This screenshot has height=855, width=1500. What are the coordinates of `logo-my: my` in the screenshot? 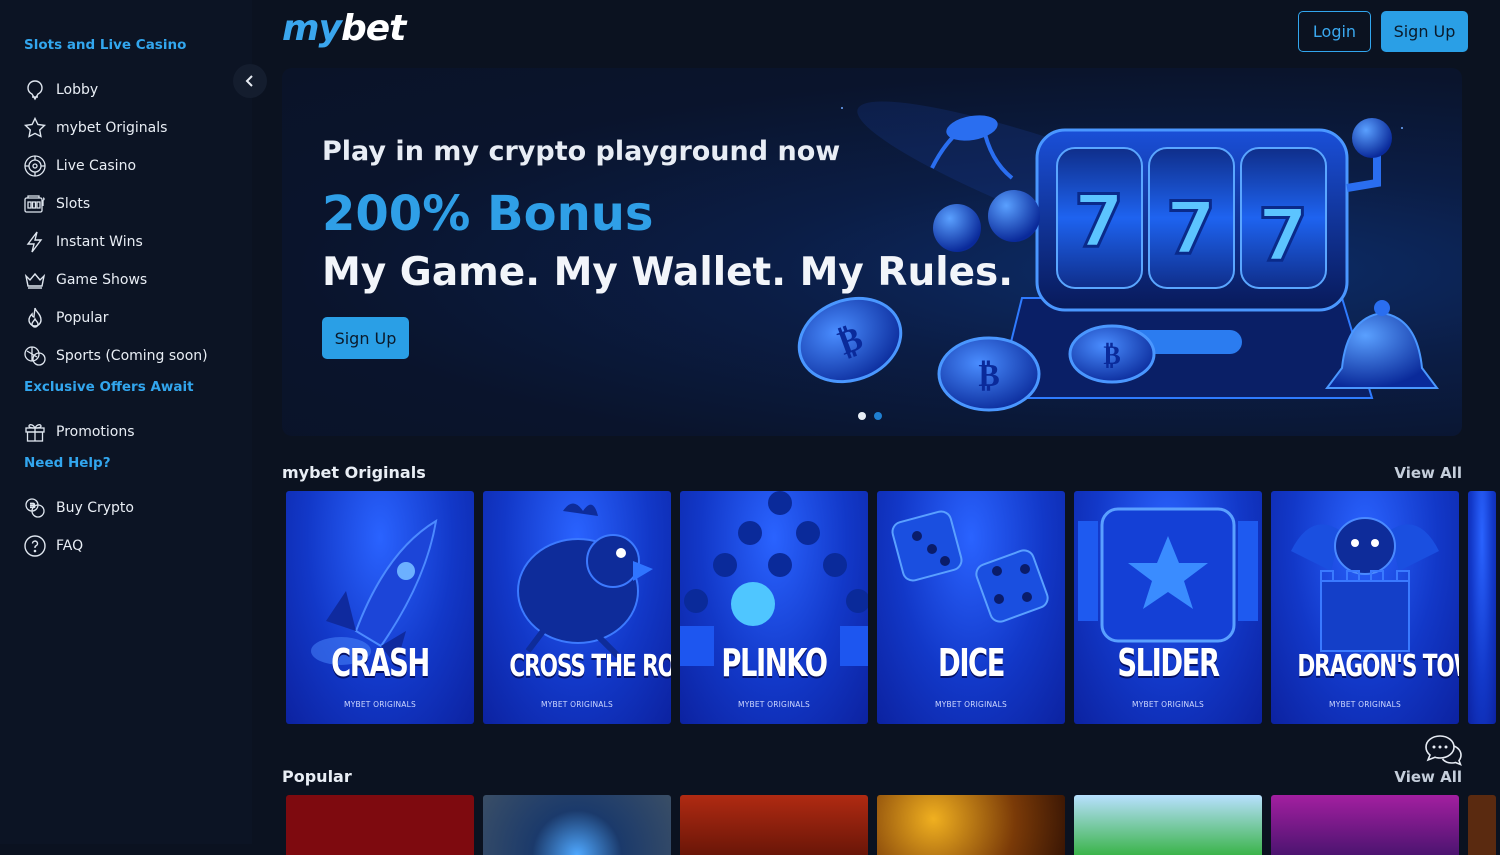 It's located at (312, 28).